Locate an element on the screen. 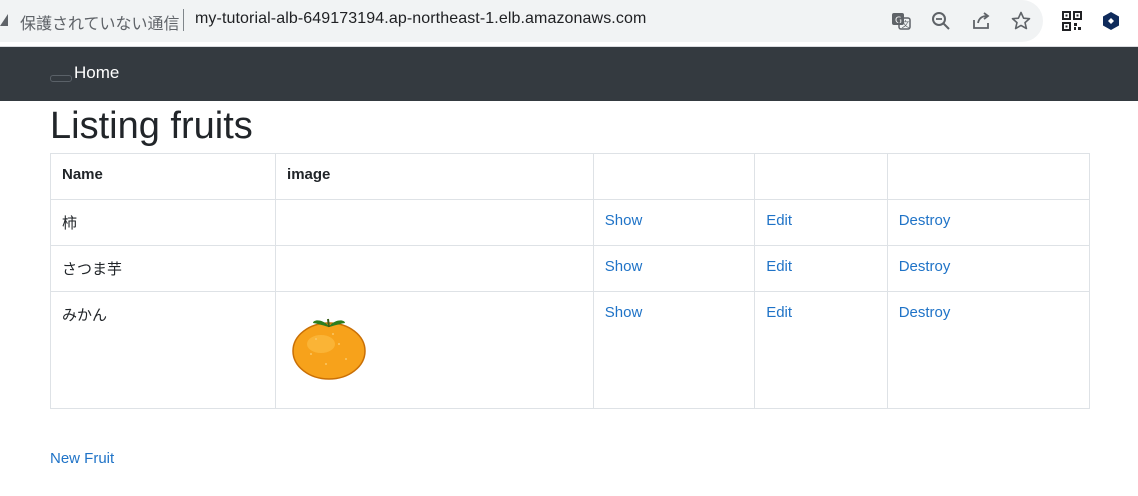 The height and width of the screenshot is (496, 1138). svg-text: 文 is located at coordinates (906, 24).